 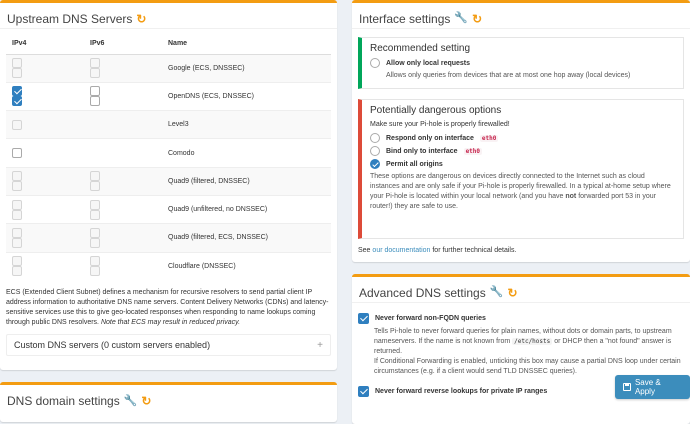 I want to click on save-apply-label: Save & Apply, so click(x=647, y=387).